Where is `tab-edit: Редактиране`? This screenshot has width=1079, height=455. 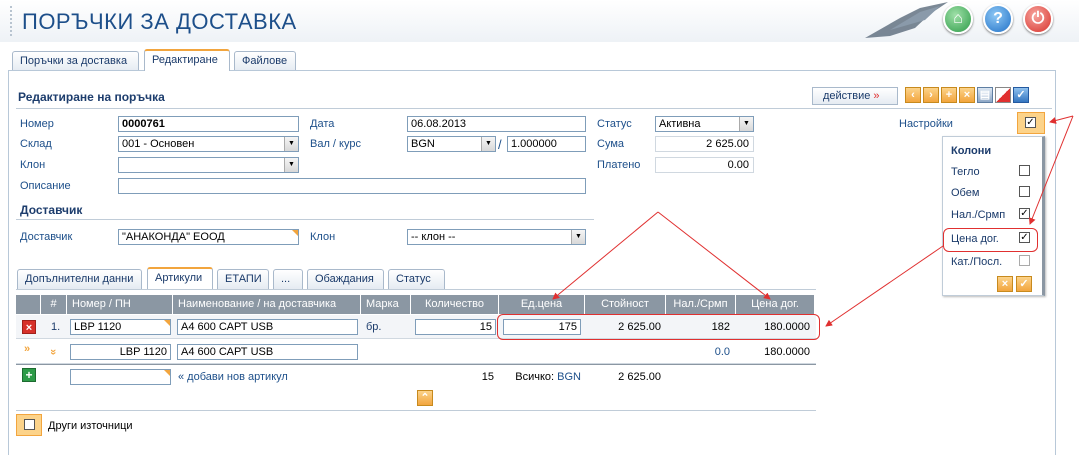
tab-edit: Редактиране is located at coordinates (187, 60).